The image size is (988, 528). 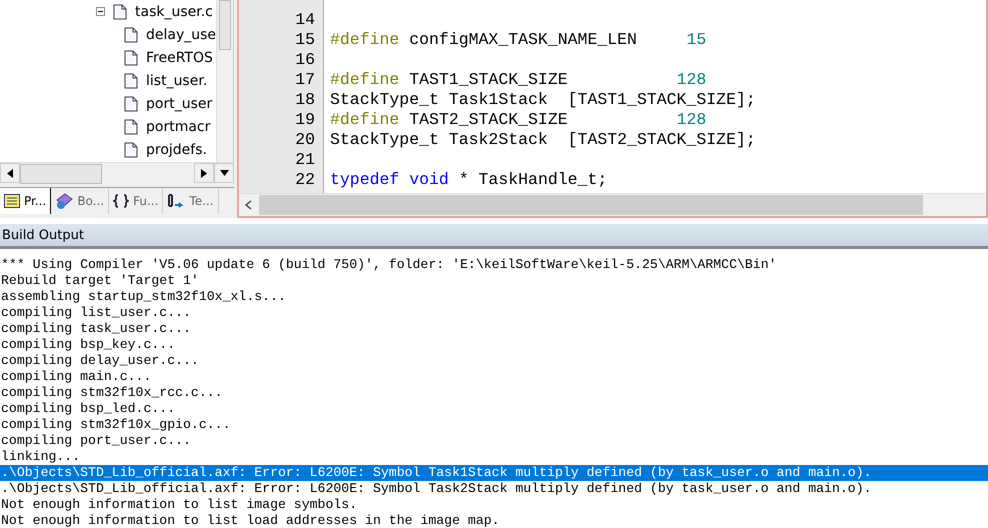 I want to click on braces-icon, so click(x=121, y=201).